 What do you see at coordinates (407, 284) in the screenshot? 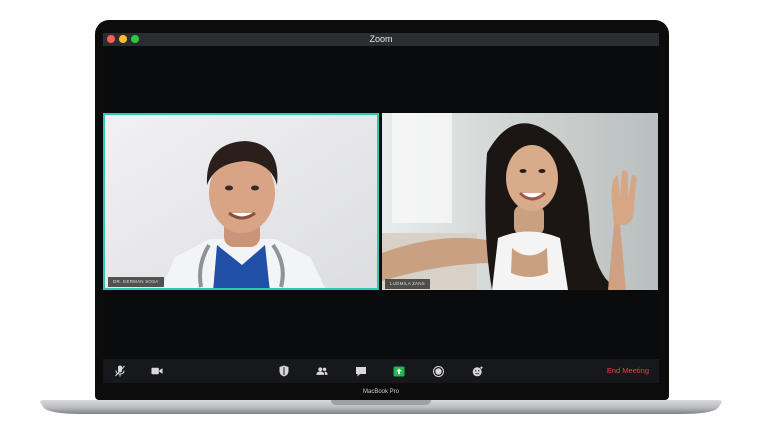
I see `participant-name-label: LUDMILA ZANS` at bounding box center [407, 284].